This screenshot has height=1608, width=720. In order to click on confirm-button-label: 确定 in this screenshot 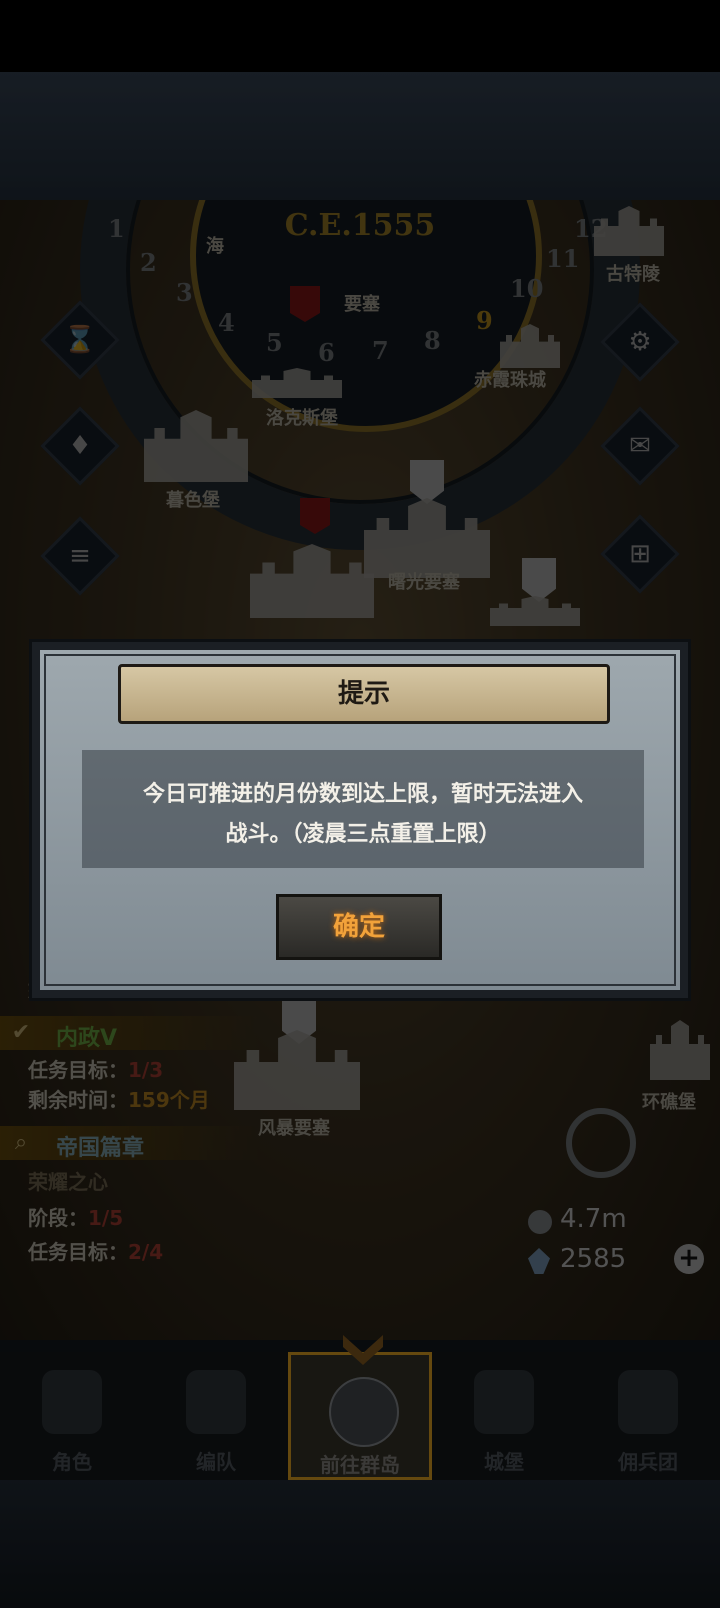, I will do `click(358, 927)`.